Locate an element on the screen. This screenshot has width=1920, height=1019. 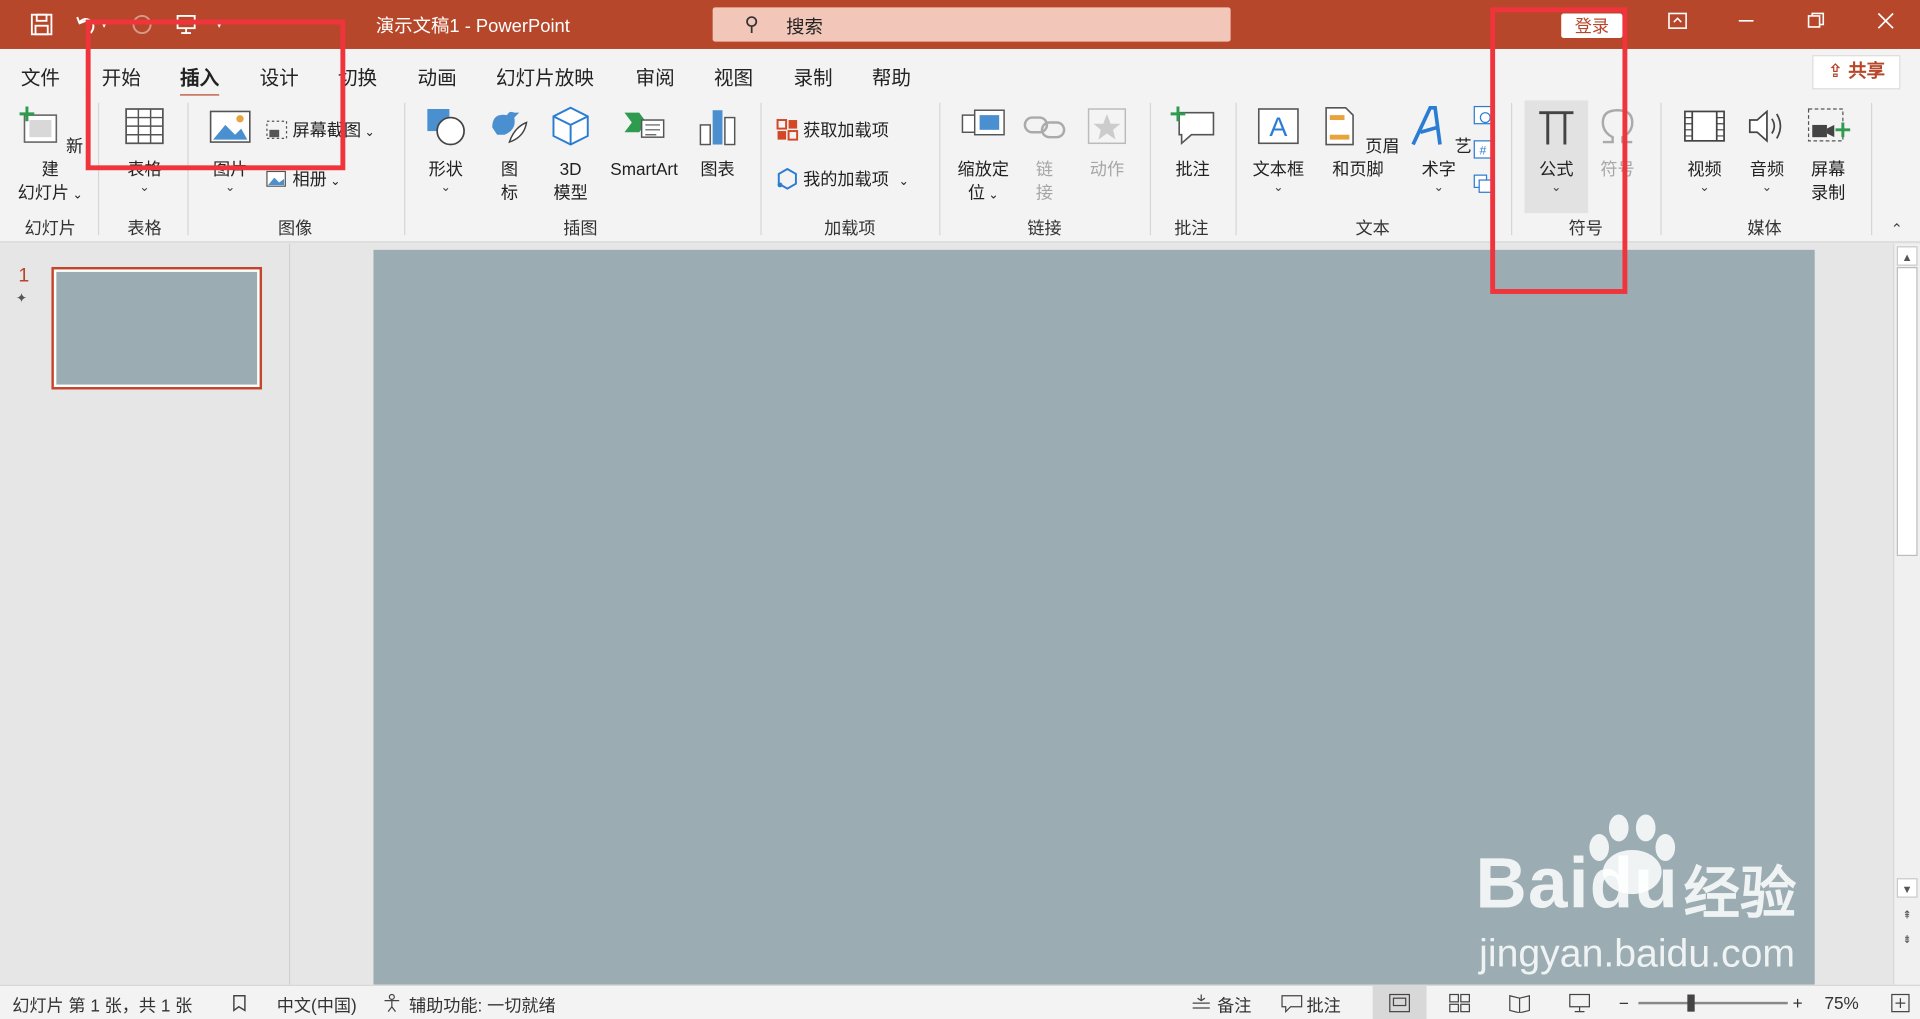
share-button: ⇪ 共享 is located at coordinates (1856, 72).